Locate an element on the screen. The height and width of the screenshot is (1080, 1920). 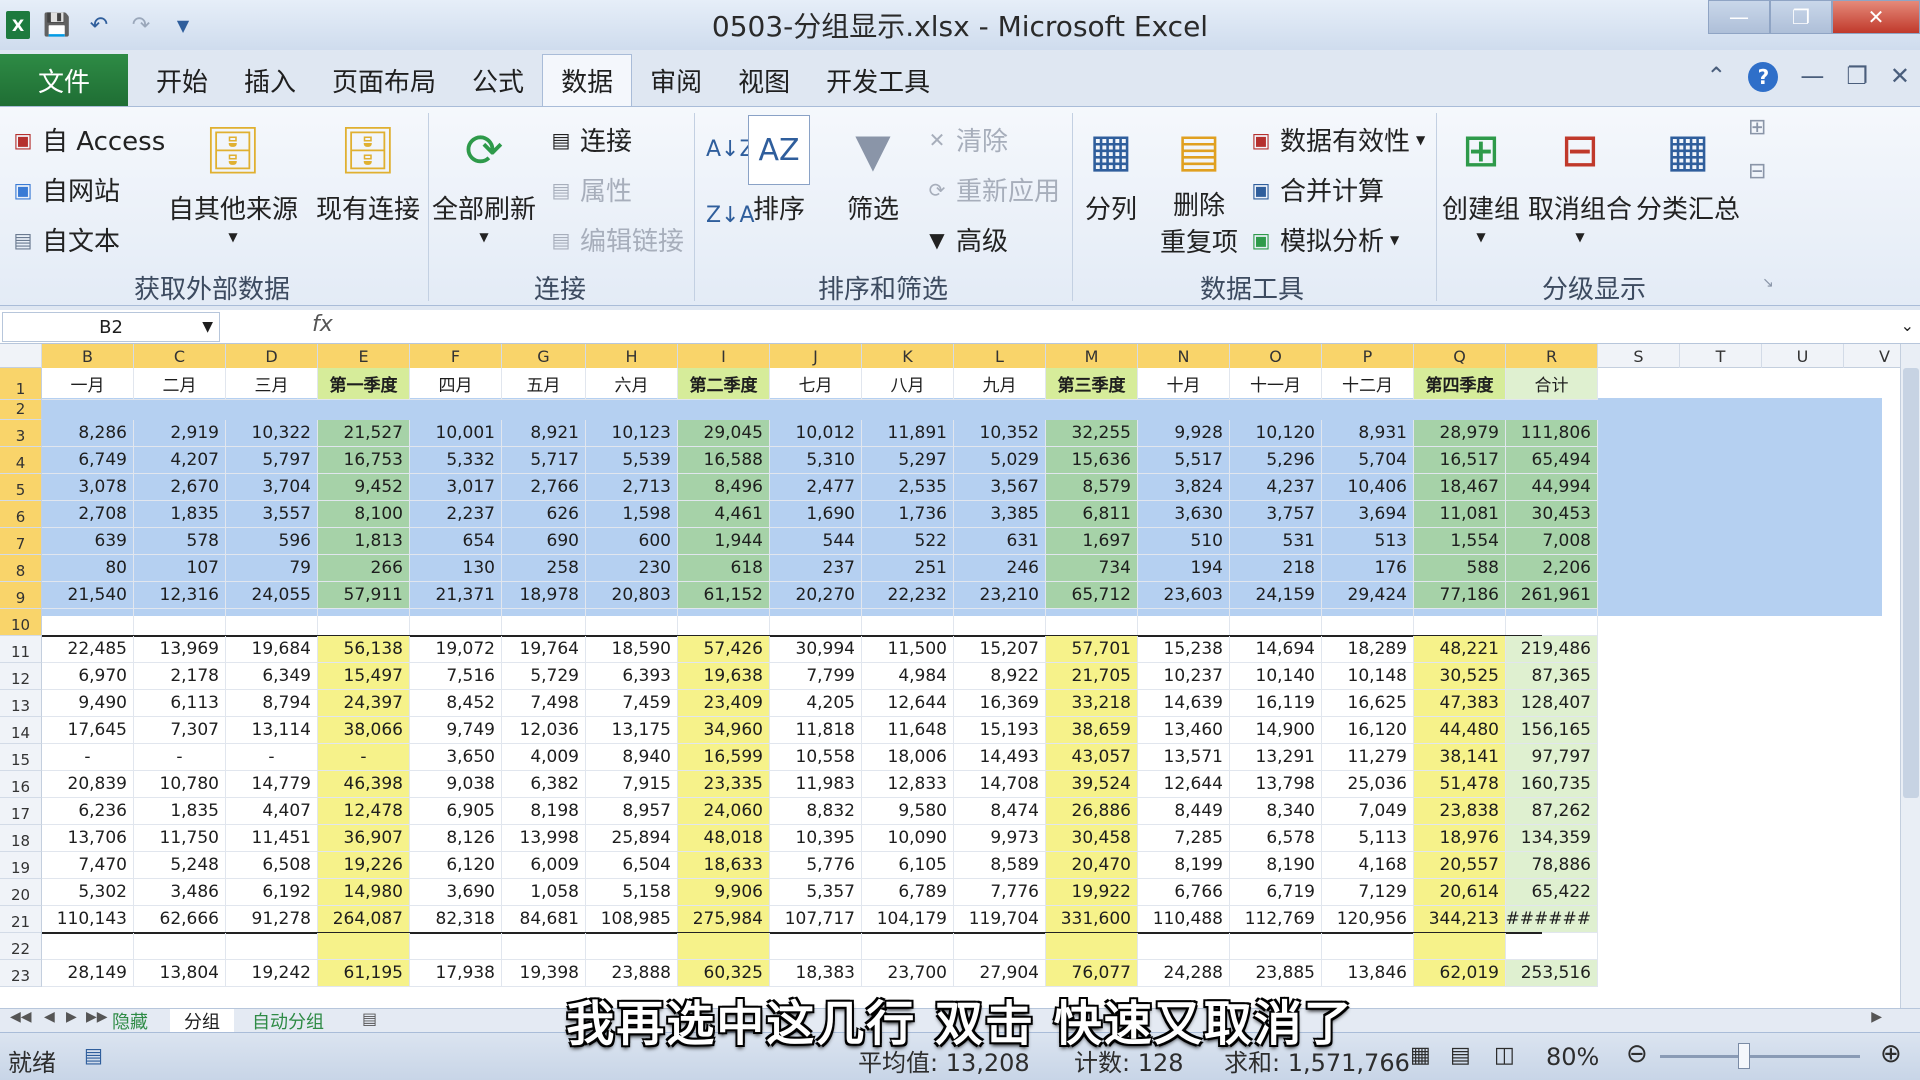
table-cell: 7,799 is located at coordinates (816, 676).